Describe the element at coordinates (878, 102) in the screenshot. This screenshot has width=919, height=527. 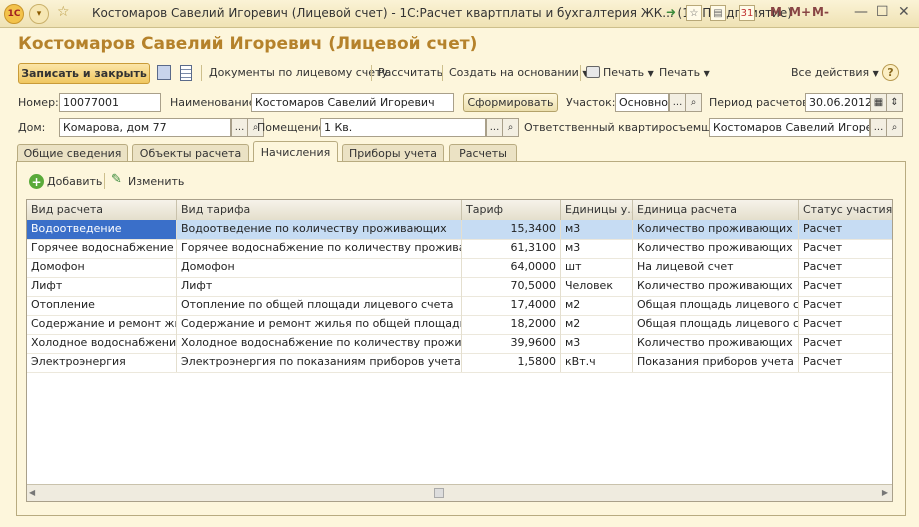
I see `calendar-icon: ▦` at that location.